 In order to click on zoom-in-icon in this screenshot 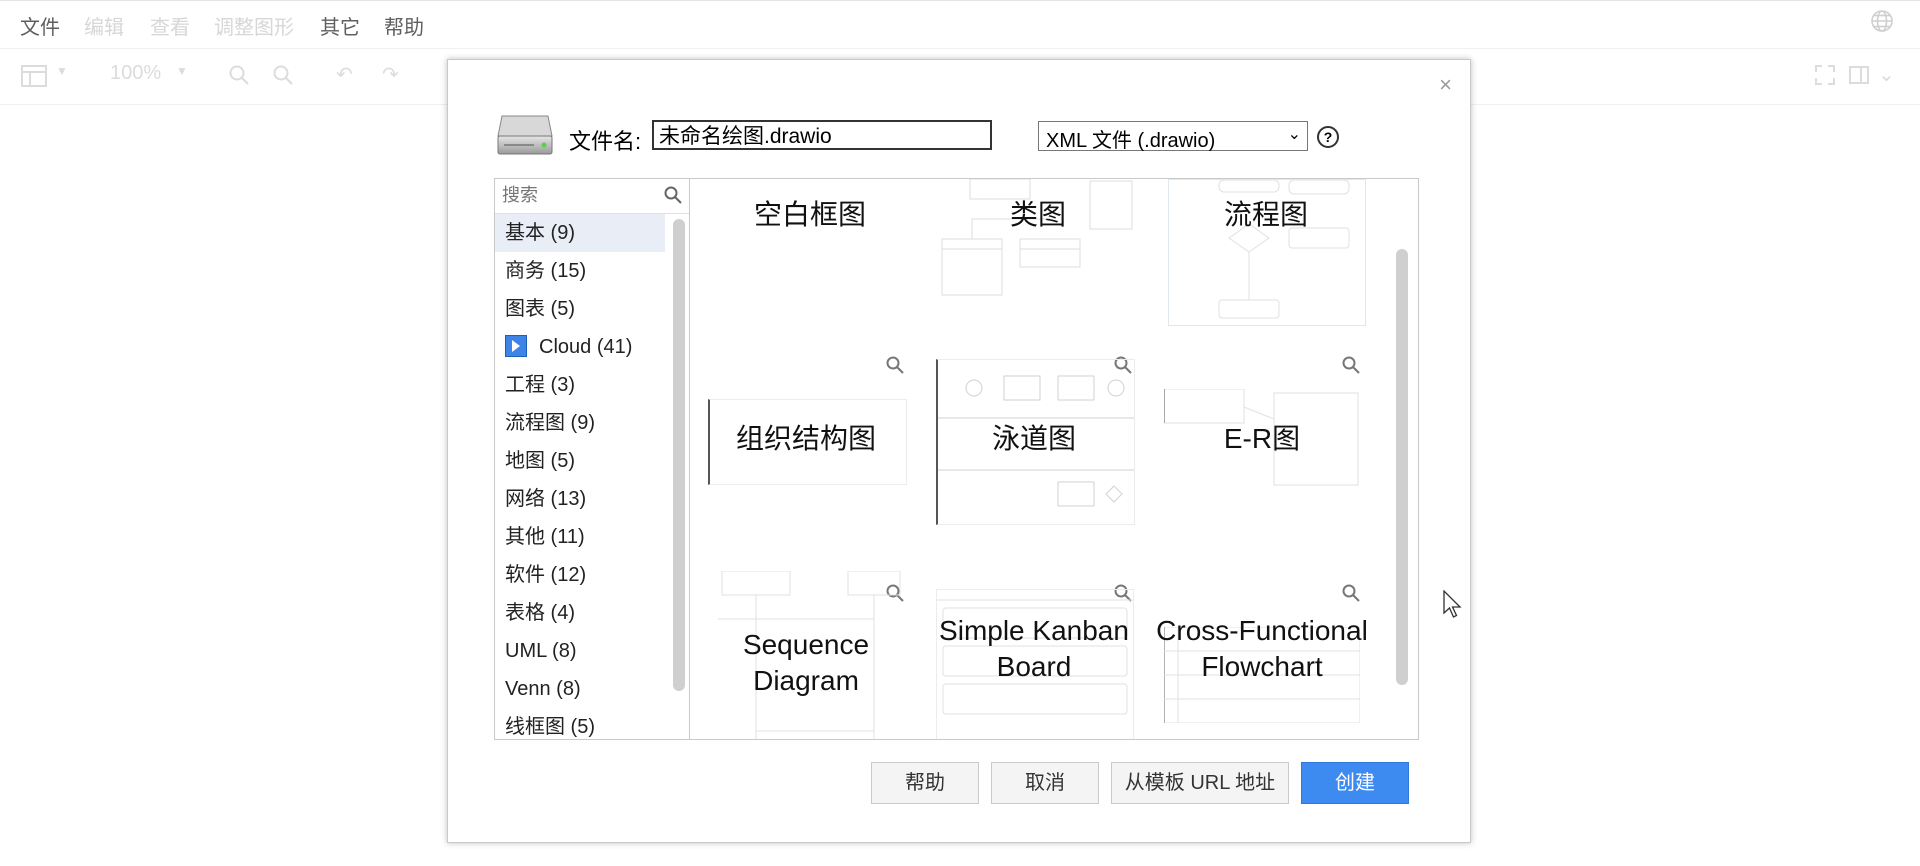, I will do `click(239, 75)`.